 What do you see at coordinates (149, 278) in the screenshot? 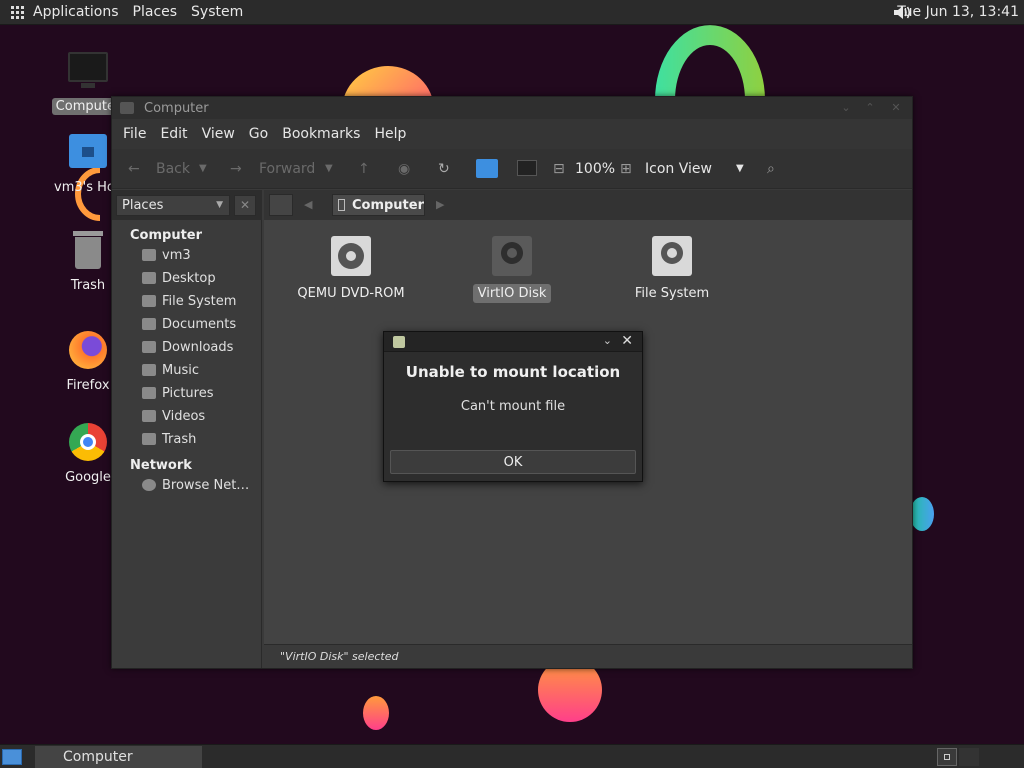
I see `desktop-icon` at bounding box center [149, 278].